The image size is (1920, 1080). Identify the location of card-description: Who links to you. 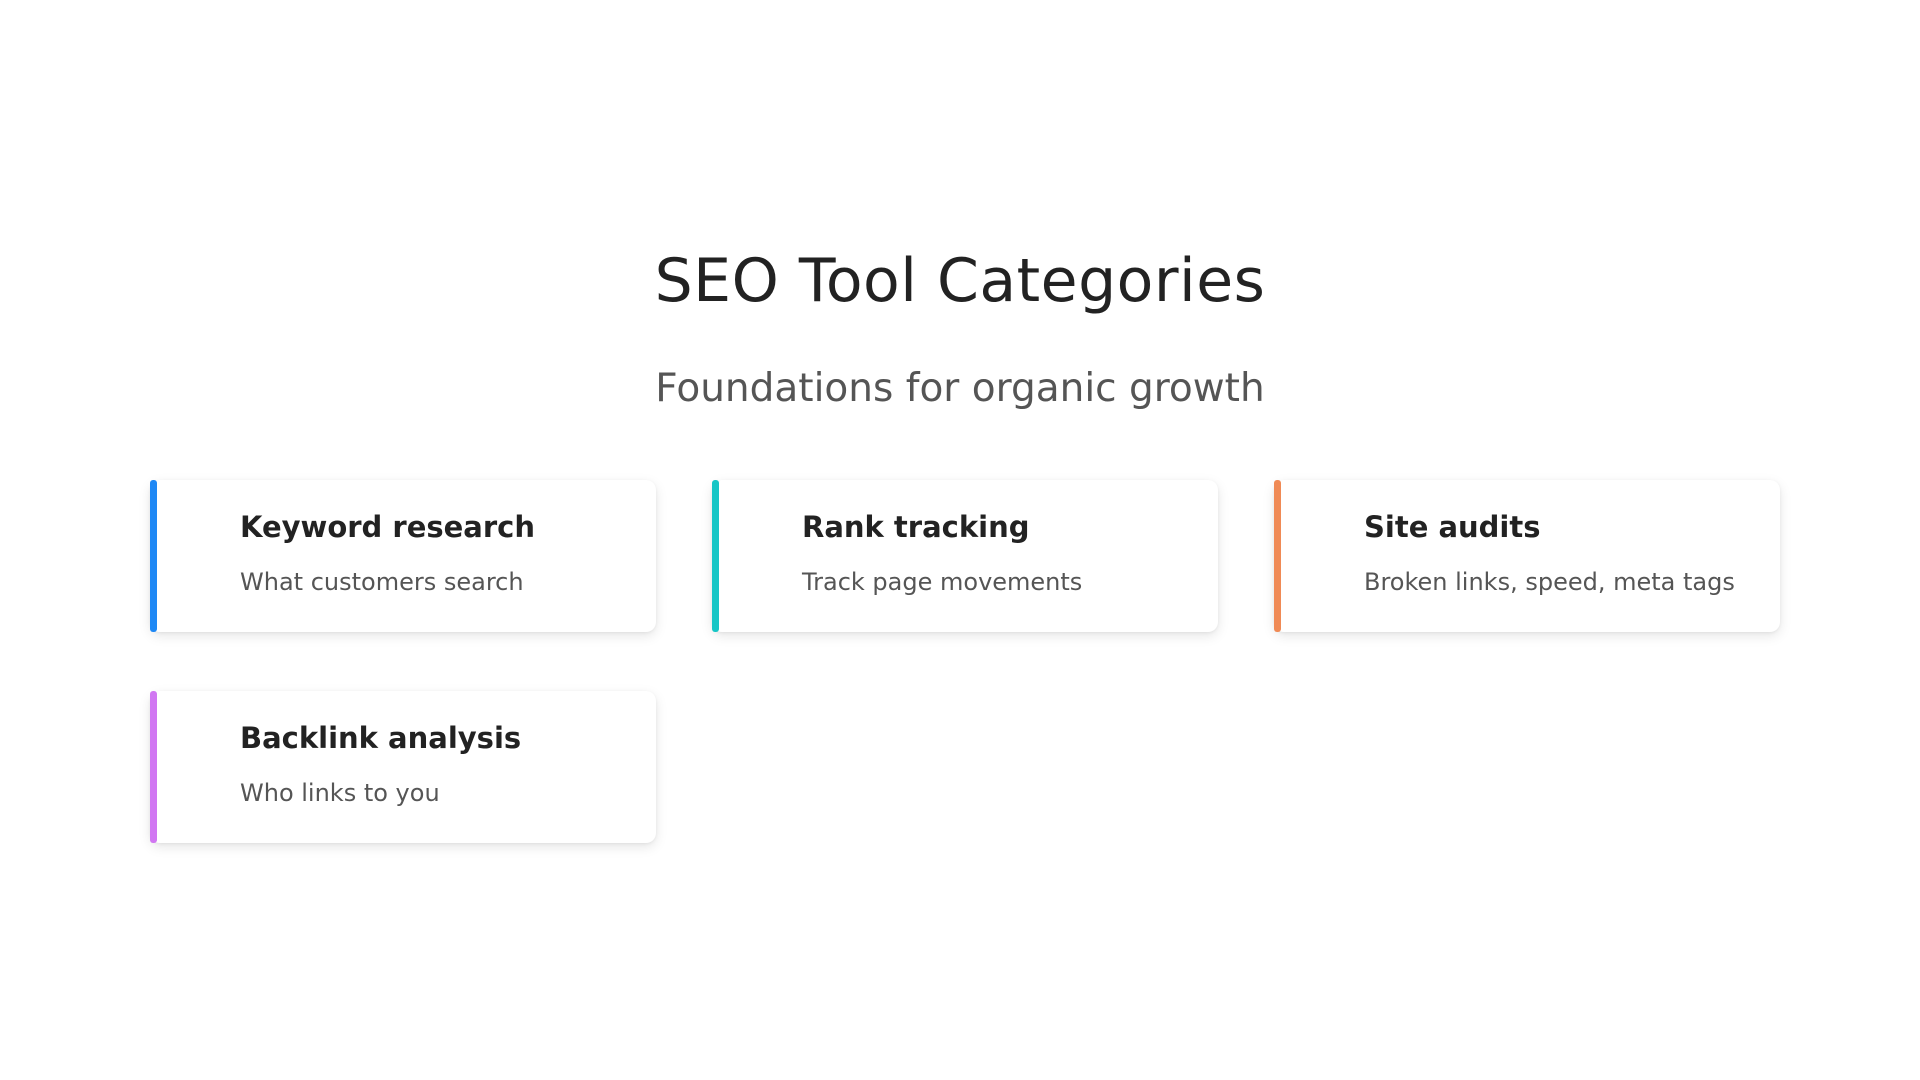
(340, 793).